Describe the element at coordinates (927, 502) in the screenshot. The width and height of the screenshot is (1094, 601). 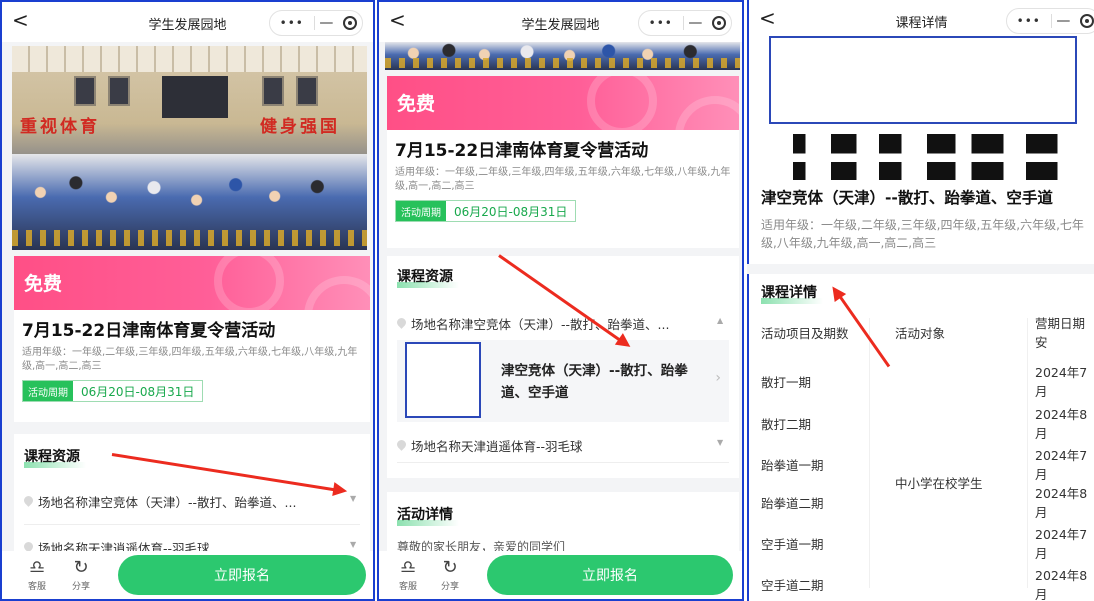
I see `table-row: 跆拳道二期 2024年8月` at that location.